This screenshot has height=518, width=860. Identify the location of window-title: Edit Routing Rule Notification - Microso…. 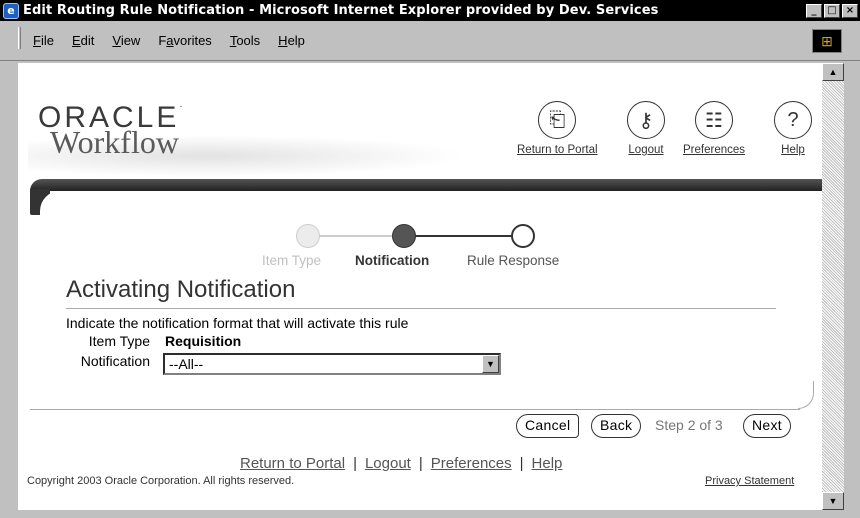
(341, 10).